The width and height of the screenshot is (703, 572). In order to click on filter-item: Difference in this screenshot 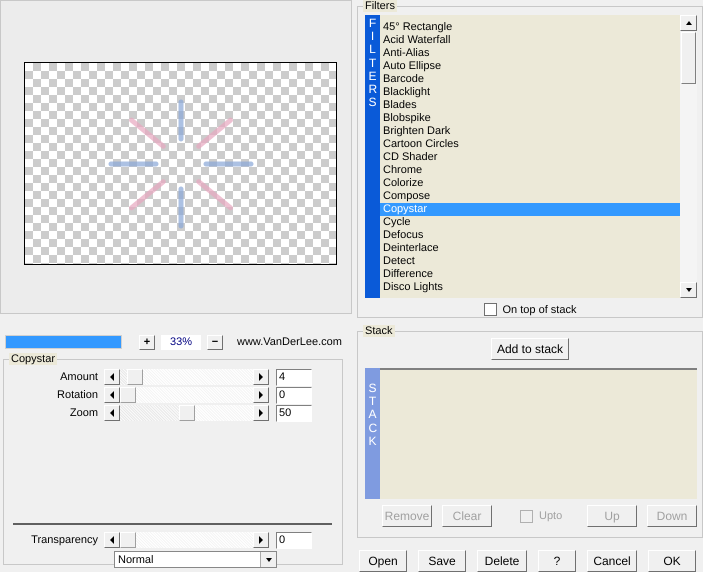, I will do `click(530, 274)`.